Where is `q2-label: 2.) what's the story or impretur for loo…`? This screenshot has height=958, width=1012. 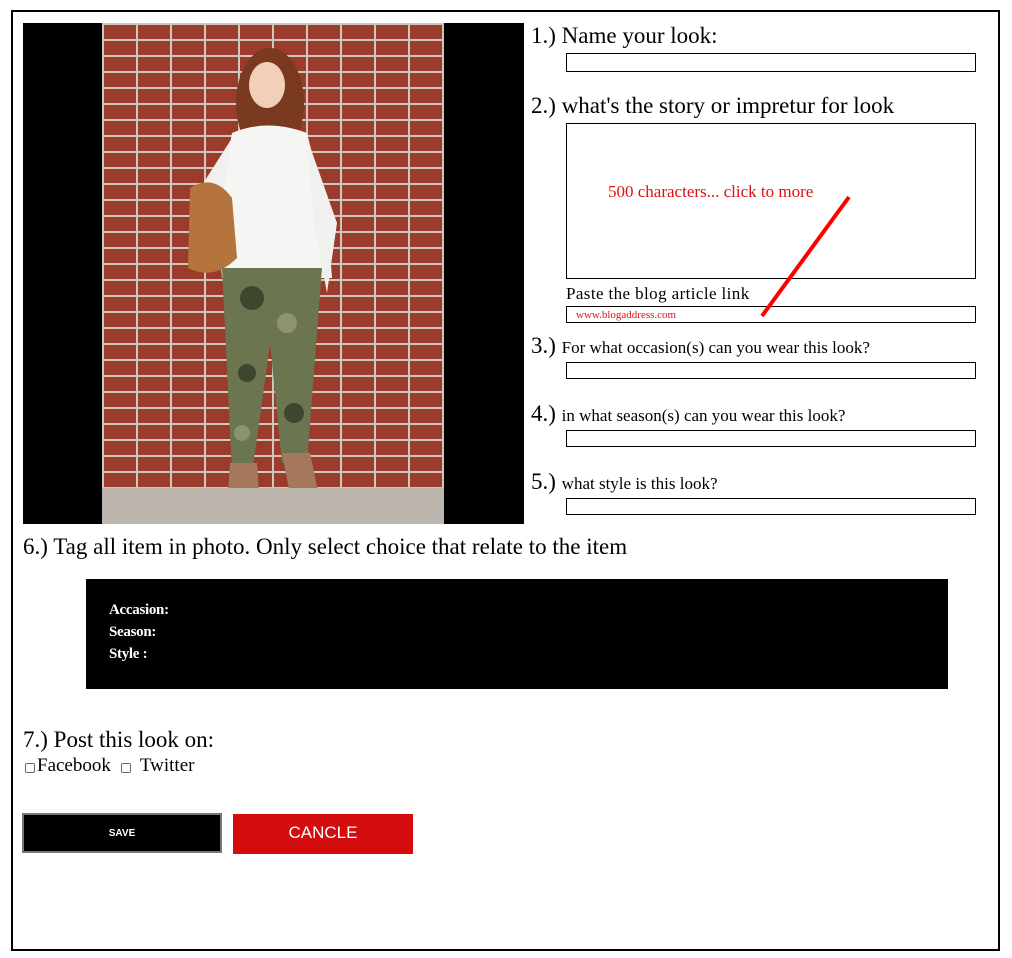
q2-label: 2.) what's the story or impretur for loo… is located at coordinates (713, 105).